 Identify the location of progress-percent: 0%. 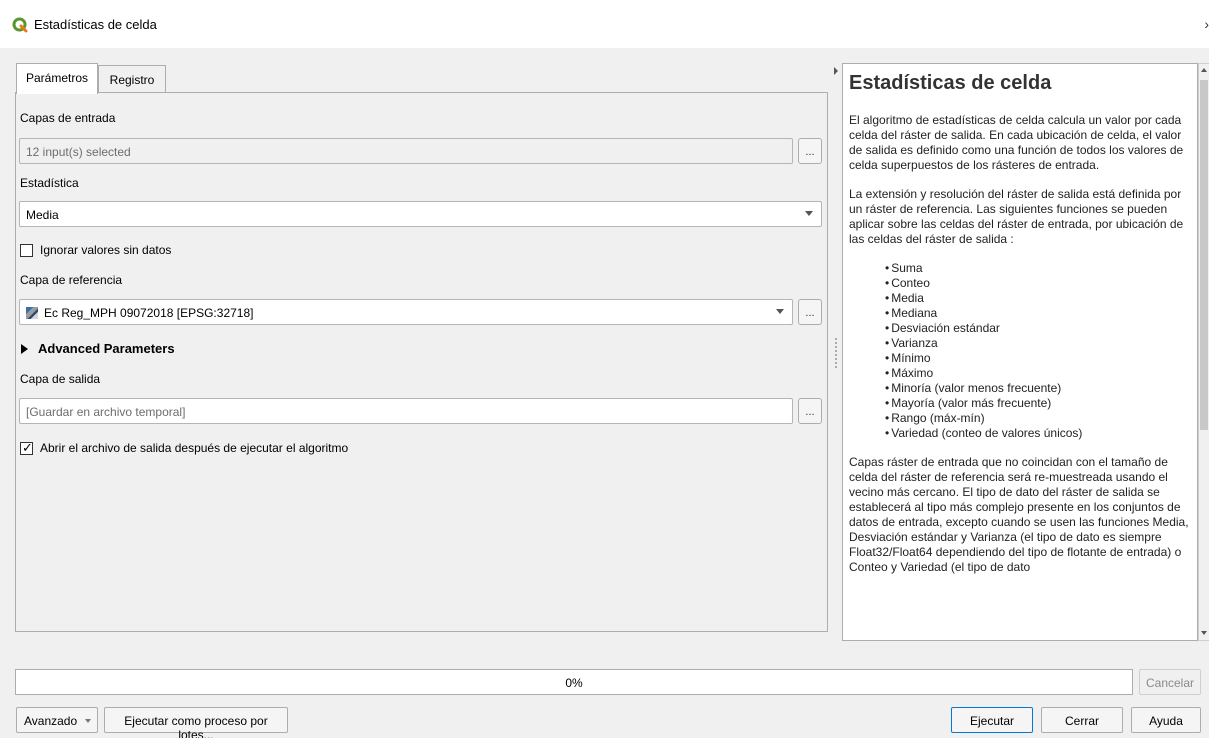
(574, 683).